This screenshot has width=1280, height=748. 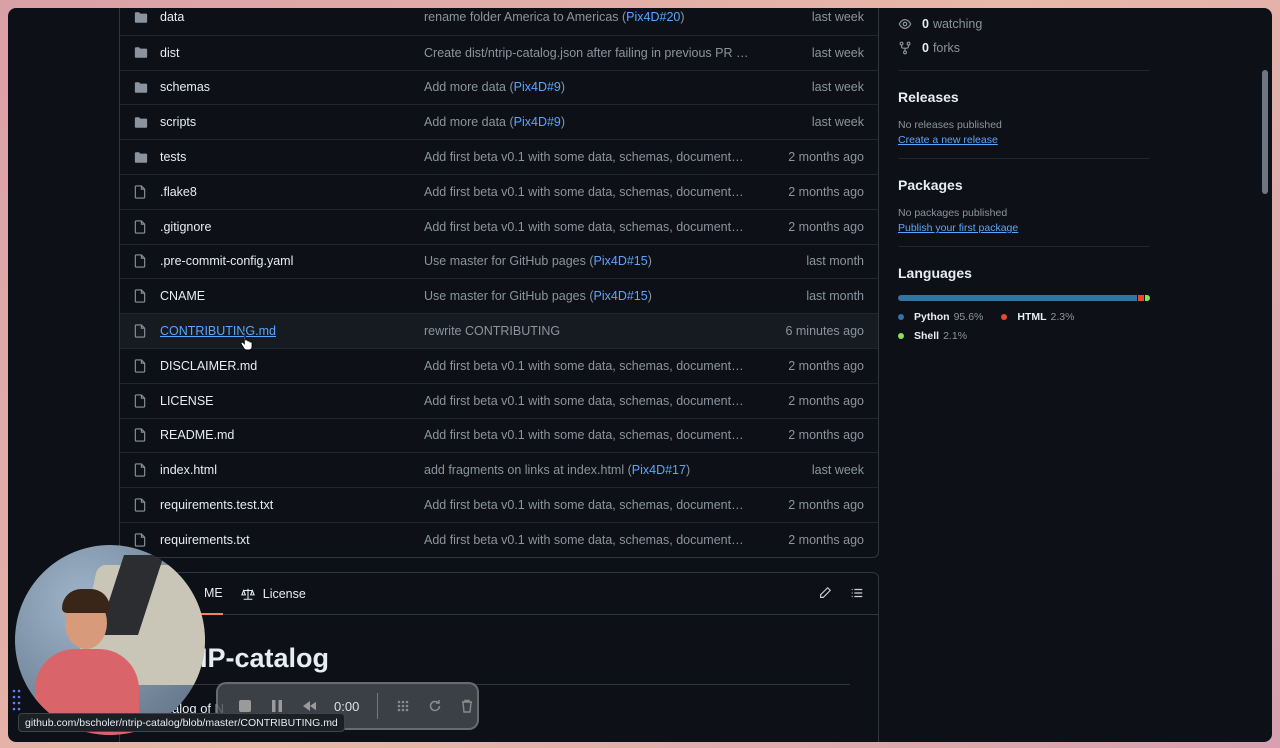 I want to click on readme-header: ME License, so click(x=499, y=594).